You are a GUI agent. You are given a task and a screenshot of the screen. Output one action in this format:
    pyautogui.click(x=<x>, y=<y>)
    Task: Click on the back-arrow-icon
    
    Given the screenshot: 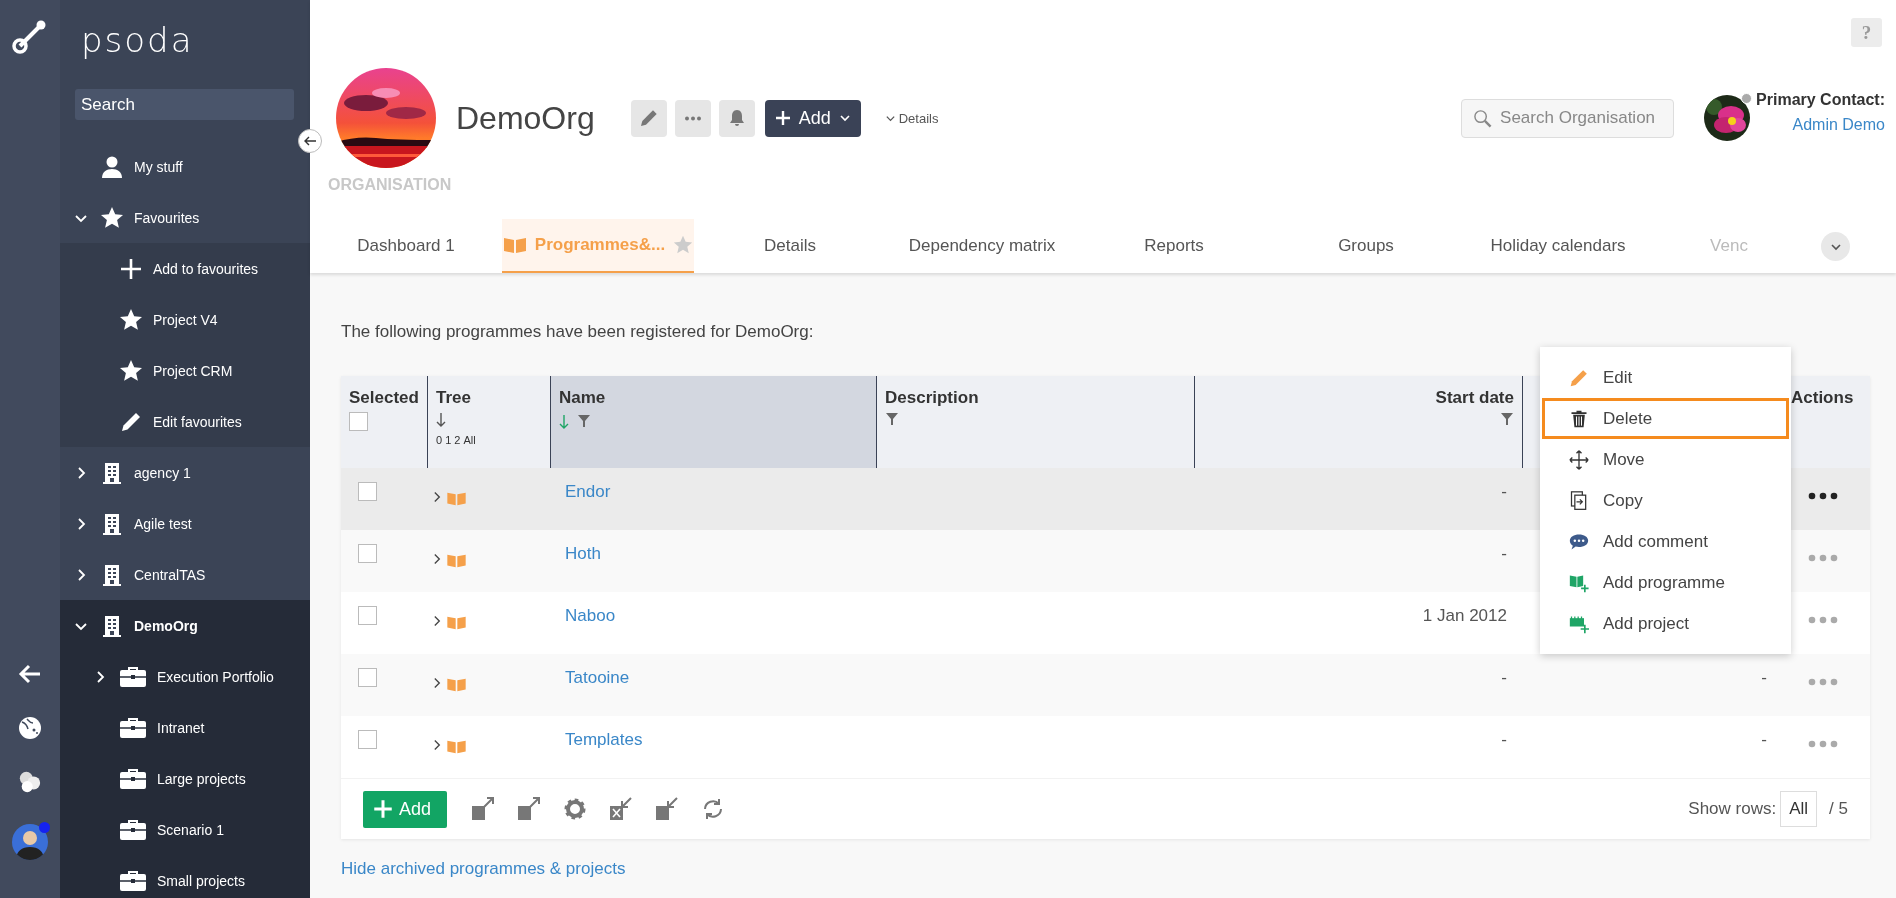 What is the action you would take?
    pyautogui.click(x=30, y=674)
    